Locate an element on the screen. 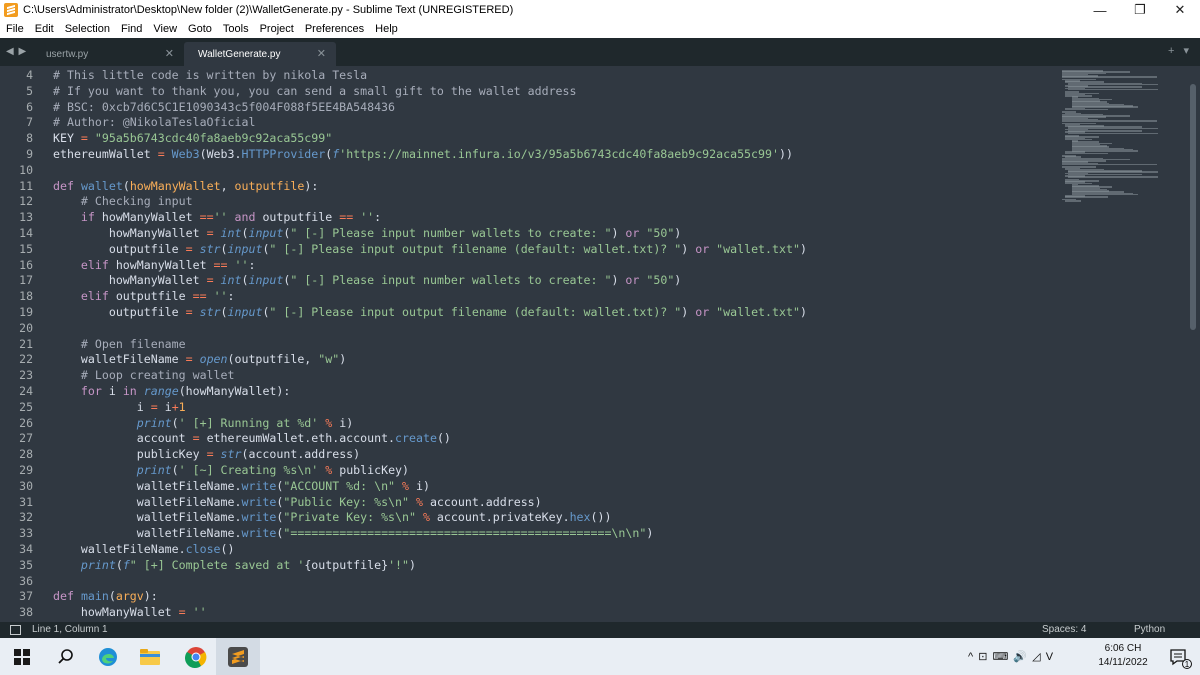 The height and width of the screenshot is (675, 1200). code-line: elif outputfile == '': is located at coordinates (553, 297).